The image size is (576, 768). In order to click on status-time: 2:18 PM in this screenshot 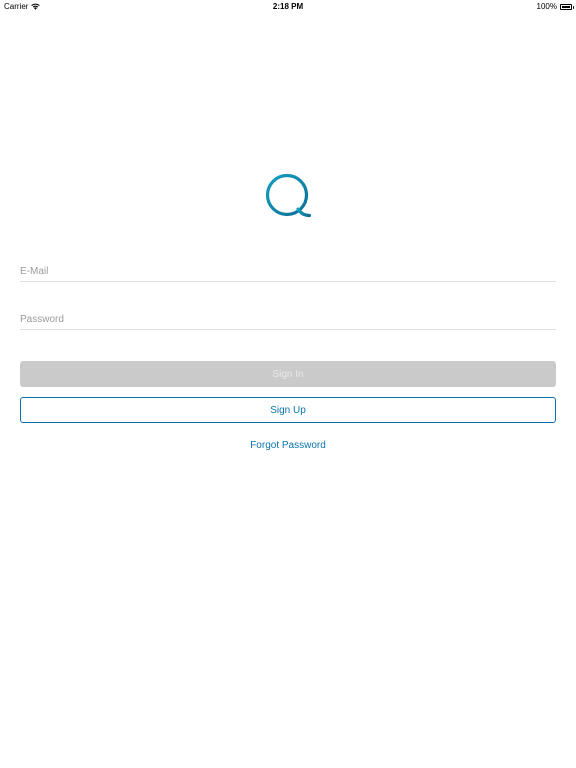, I will do `click(288, 6)`.